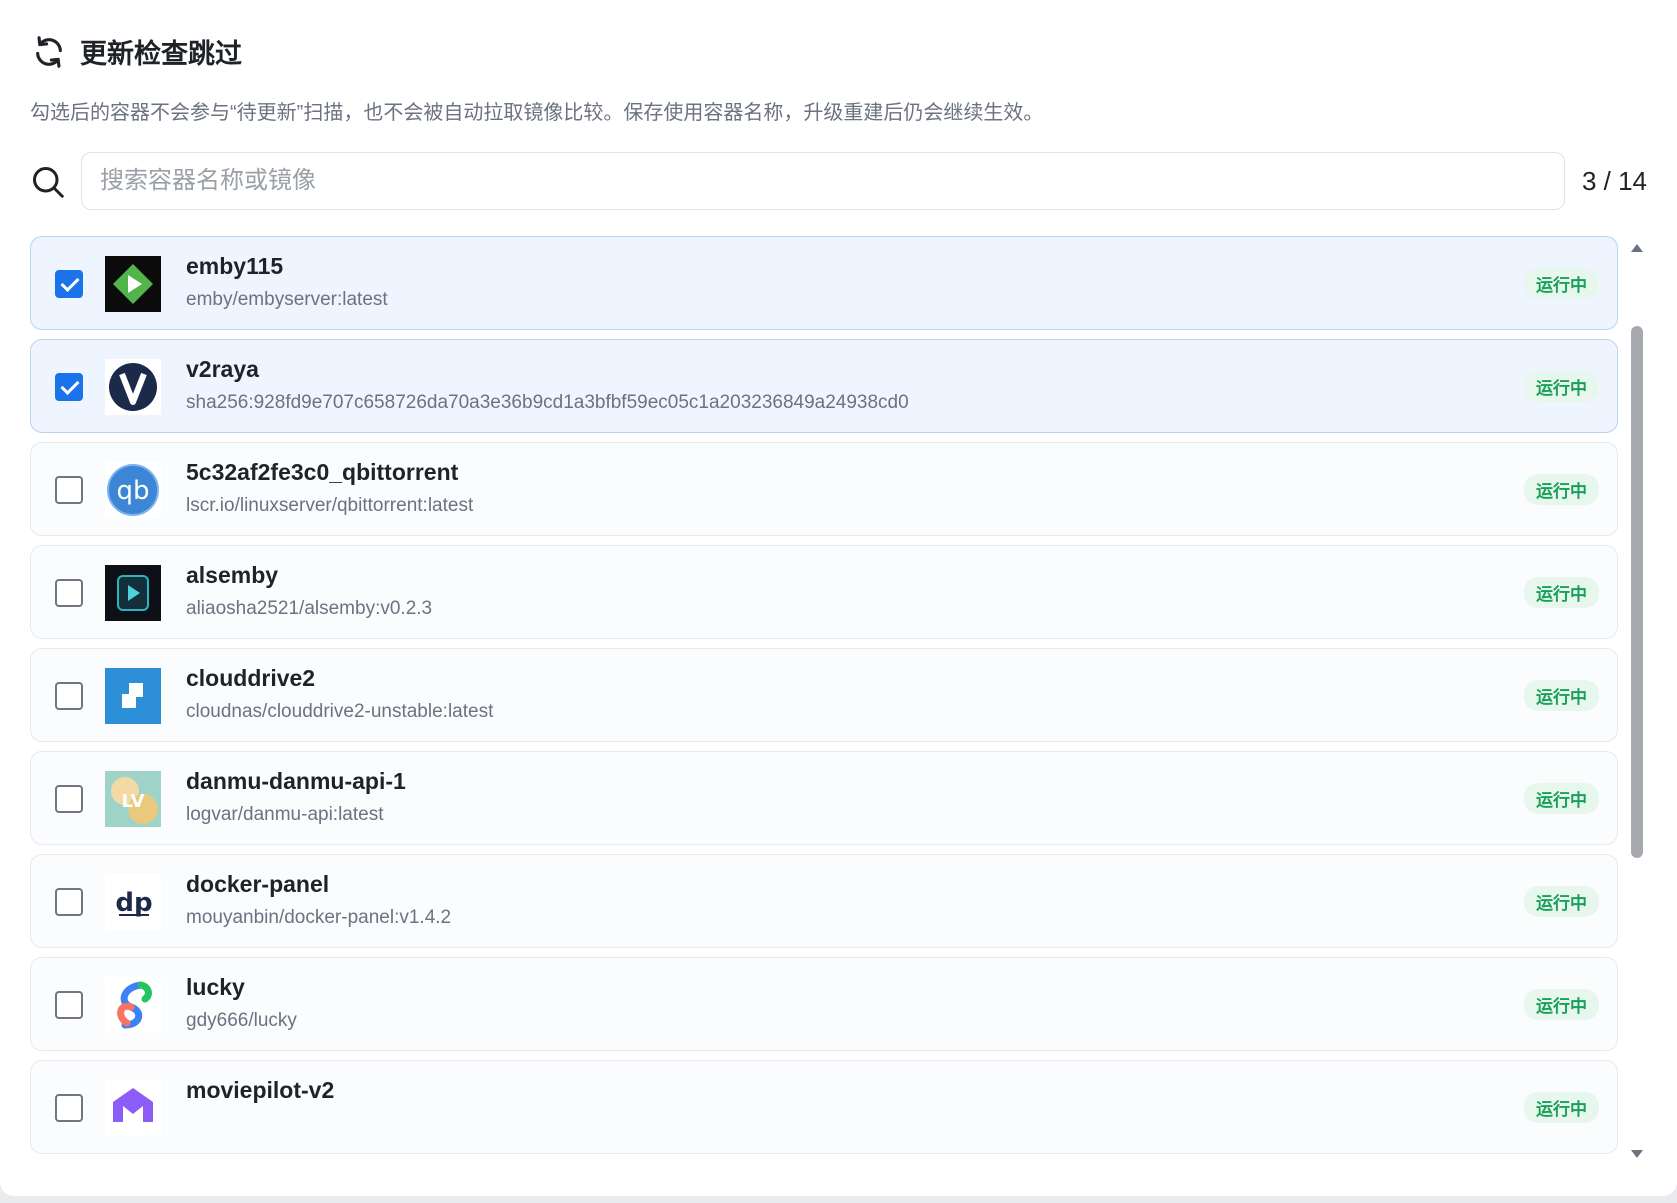 Image resolution: width=1677 pixels, height=1203 pixels. Describe the element at coordinates (133, 387) in the screenshot. I see `v2raya-logo` at that location.